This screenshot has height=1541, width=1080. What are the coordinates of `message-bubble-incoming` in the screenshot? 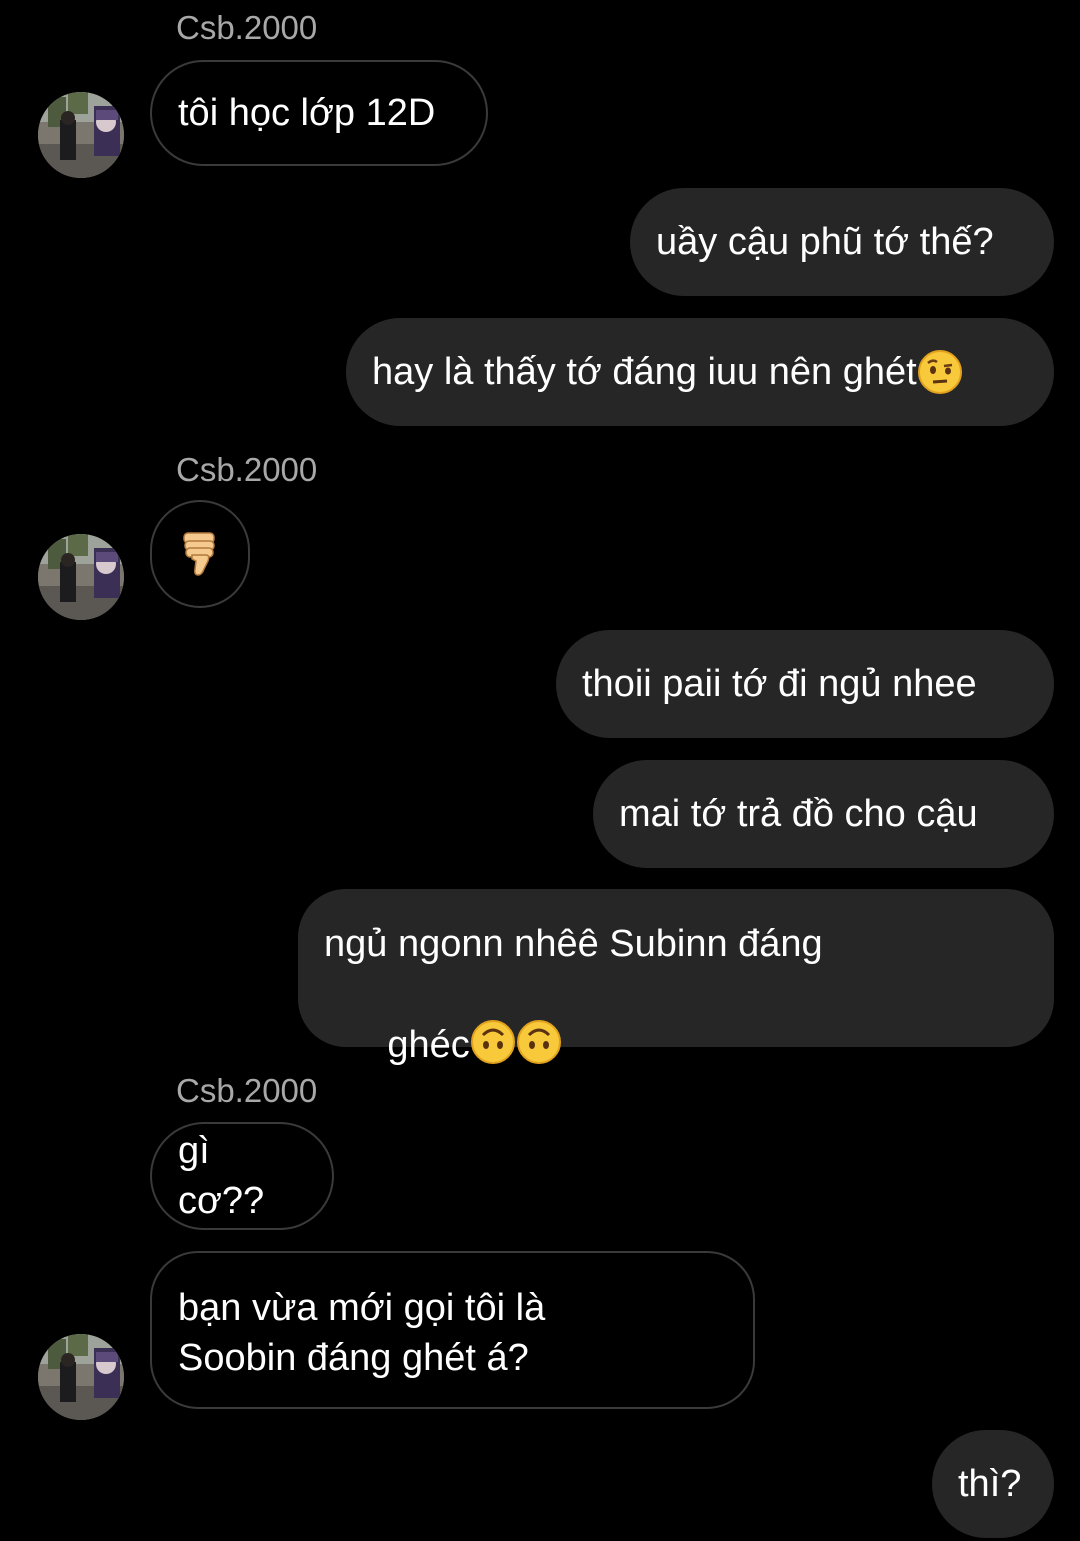 It's located at (200, 554).